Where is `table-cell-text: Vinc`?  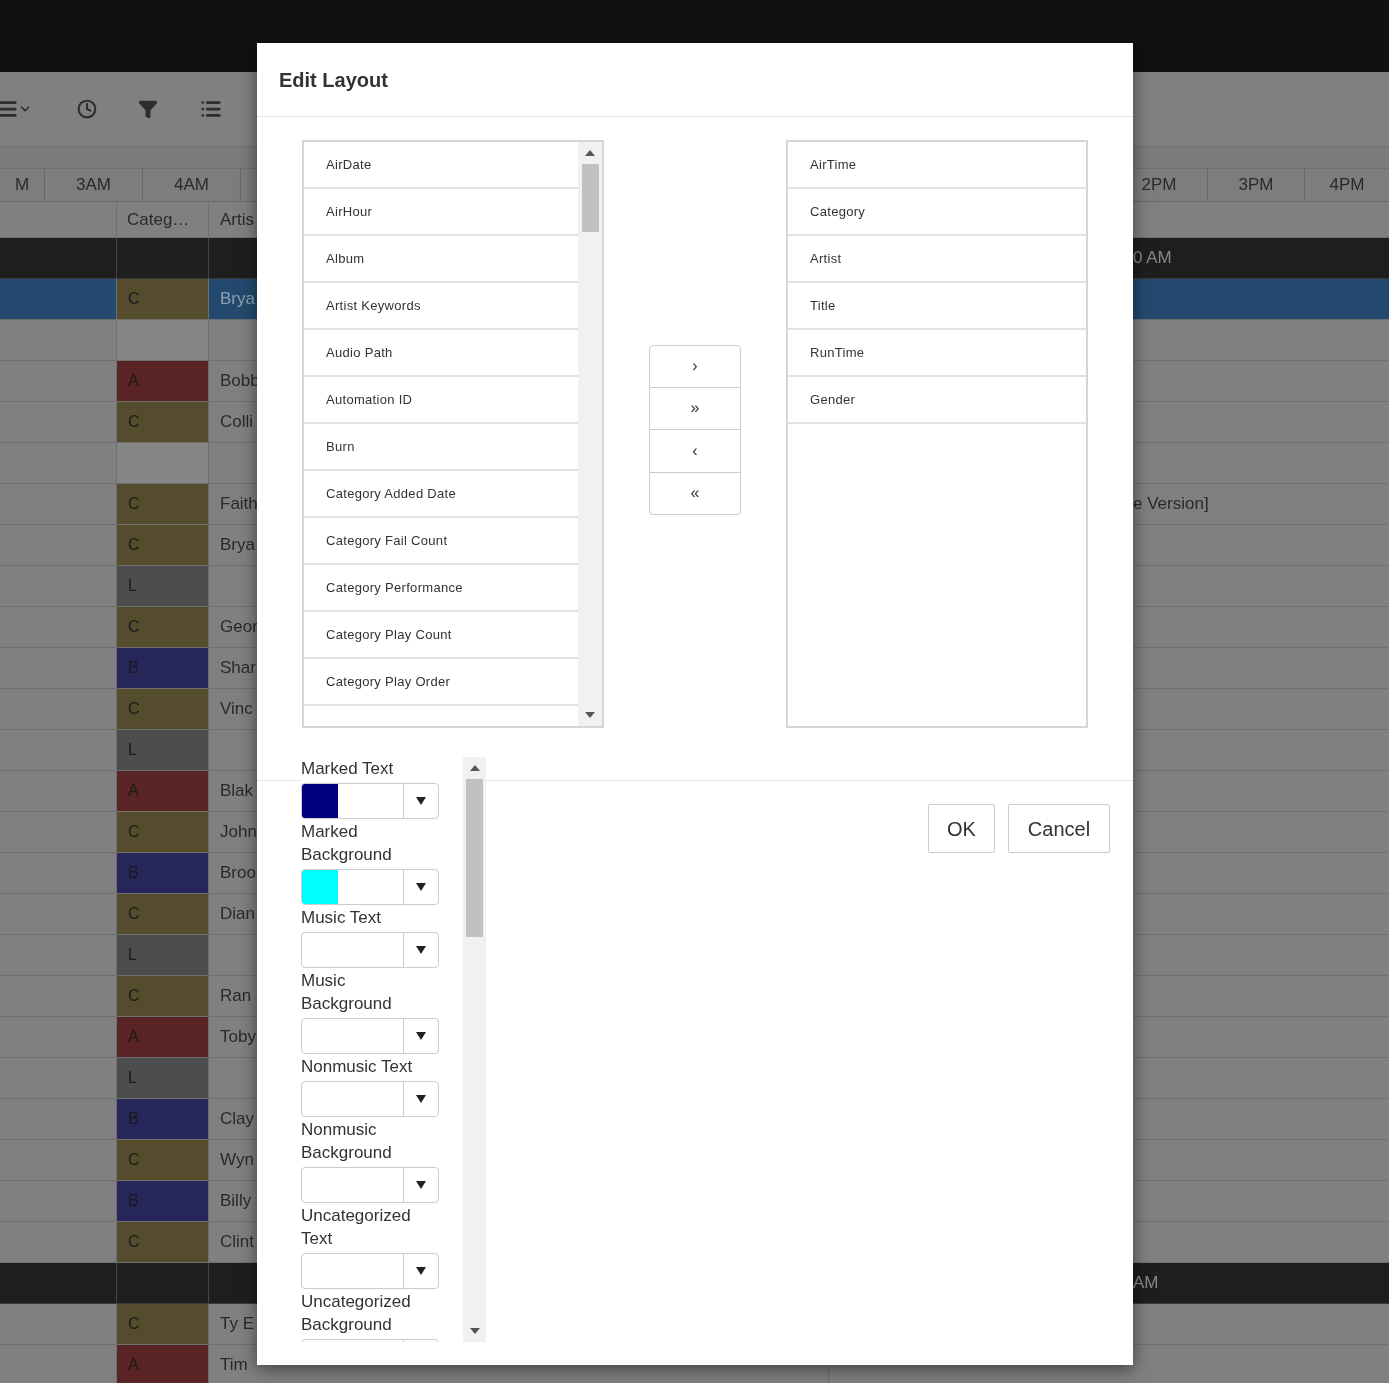
table-cell-text: Vinc is located at coordinates (236, 709).